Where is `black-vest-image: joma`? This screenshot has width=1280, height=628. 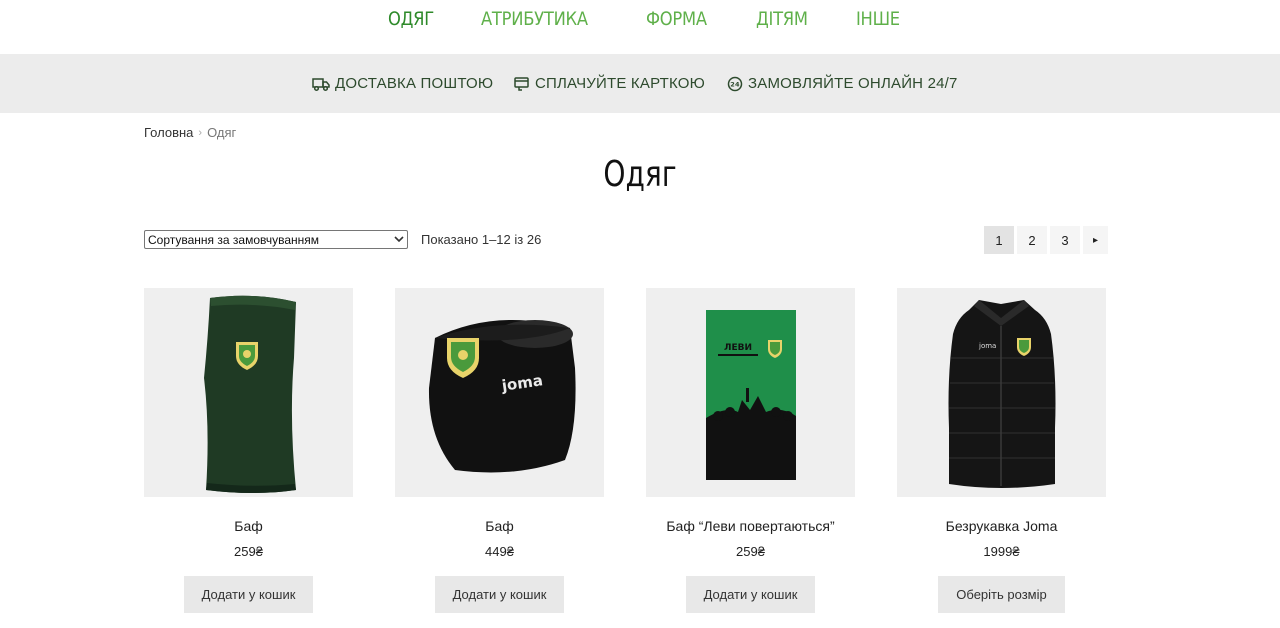
black-vest-image: joma is located at coordinates (1002, 394).